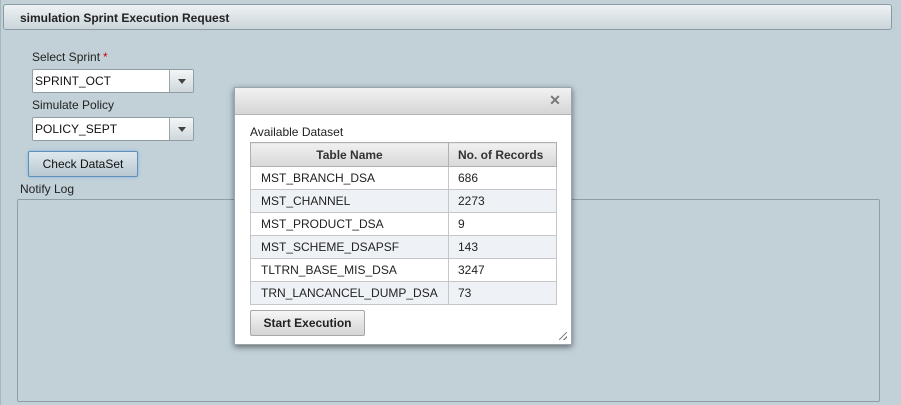 The image size is (901, 405). What do you see at coordinates (349, 270) in the screenshot?
I see `cell-table-name: TLTRN_BASE_MIS_DSA` at bounding box center [349, 270].